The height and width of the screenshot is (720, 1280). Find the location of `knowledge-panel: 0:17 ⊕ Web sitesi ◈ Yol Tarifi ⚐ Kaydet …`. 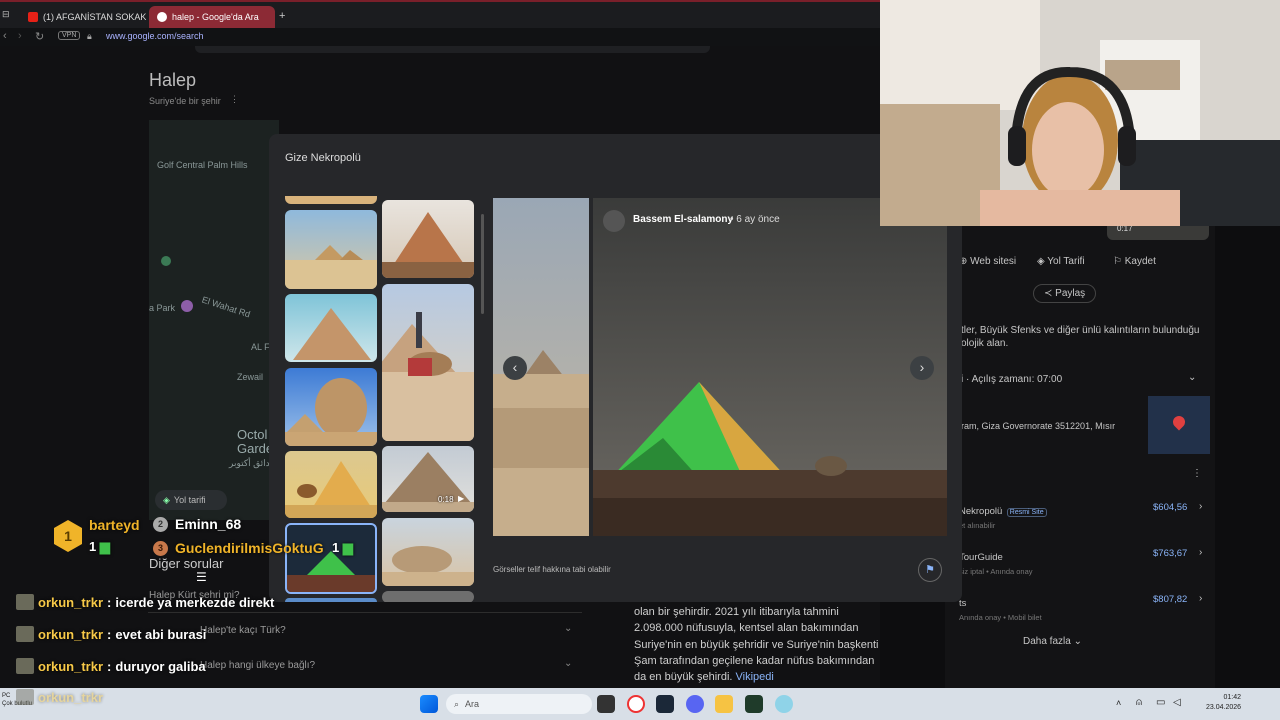

knowledge-panel: 0:17 ⊕ Web sitesi ◈ Yol Tarifi ⚐ Kaydet … is located at coordinates (1080, 456).